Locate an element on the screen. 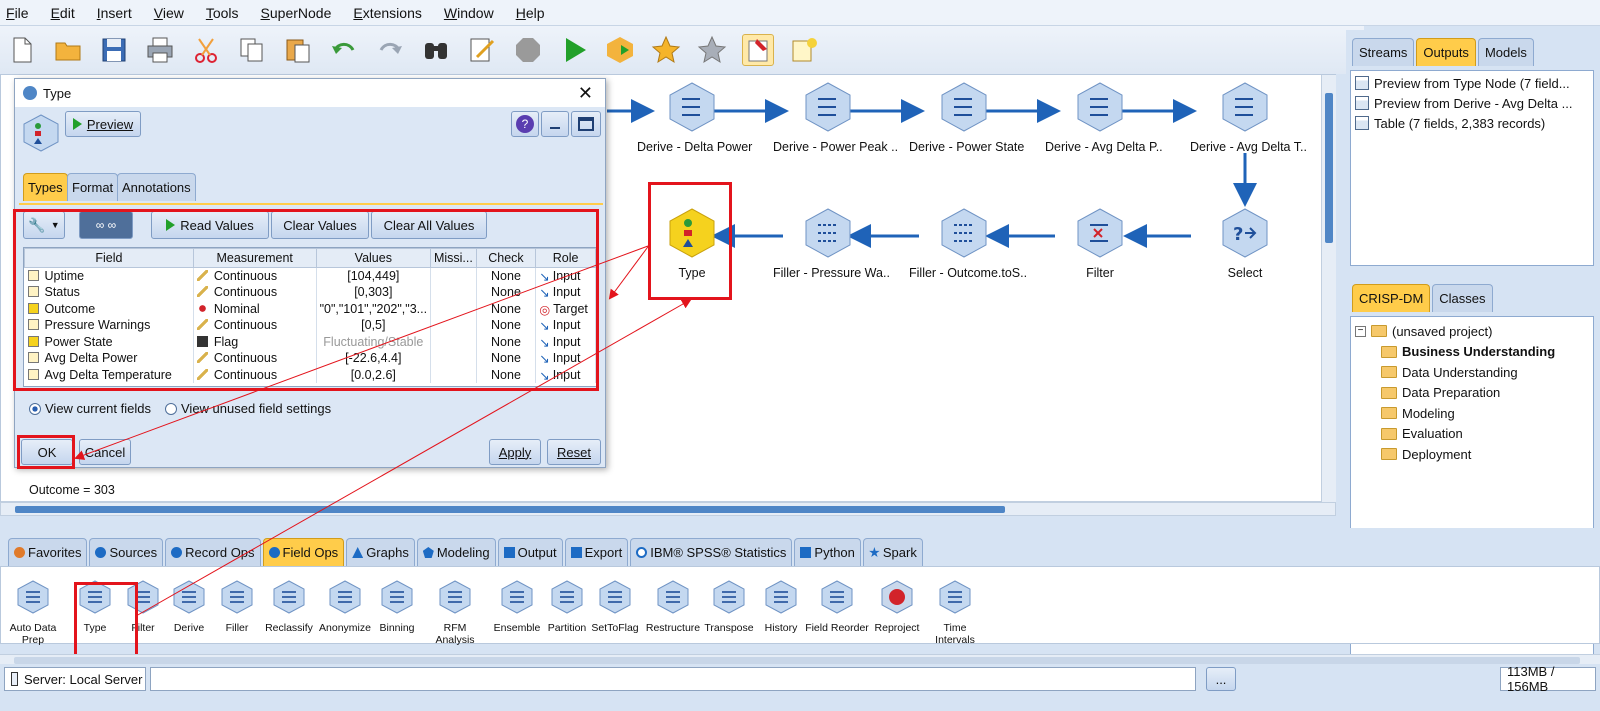 The height and width of the screenshot is (711, 1600). memory-usage: 113MB / 156MB is located at coordinates (1548, 679).